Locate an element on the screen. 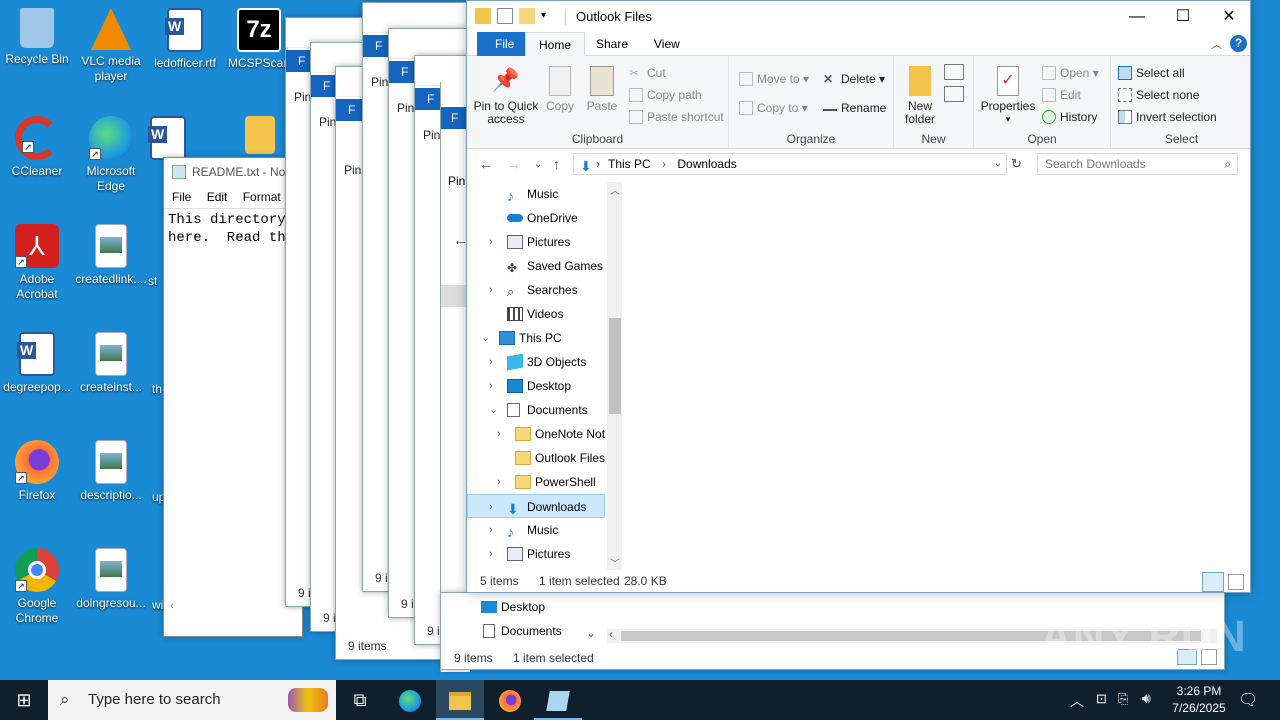 This screenshot has height=720, width=1280. taskbar-search: ⌕ Type here to search is located at coordinates (192, 700).